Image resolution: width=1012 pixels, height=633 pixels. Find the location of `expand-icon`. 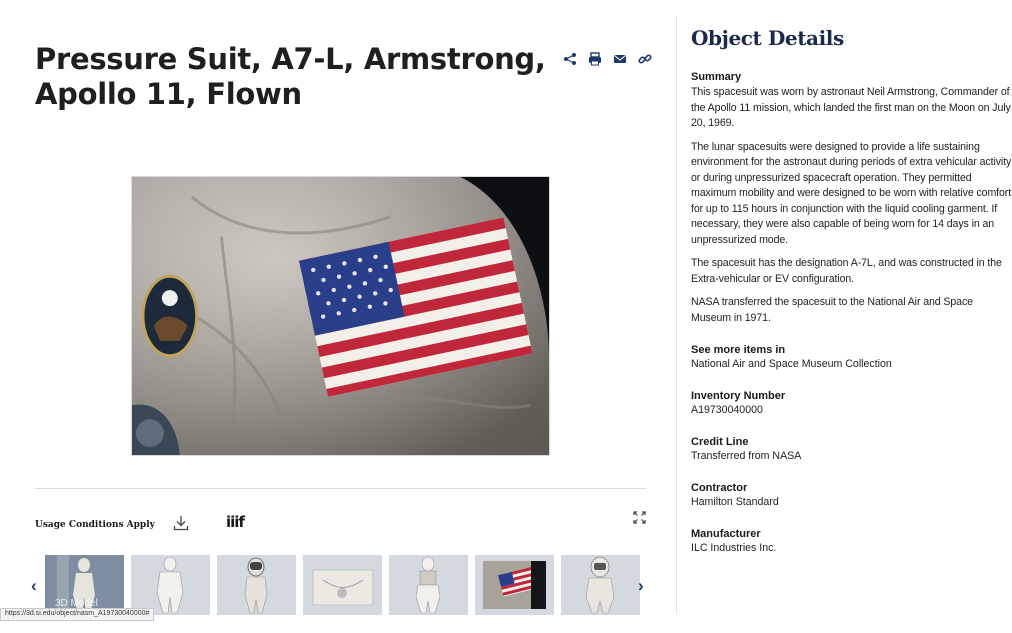

expand-icon is located at coordinates (639, 517).